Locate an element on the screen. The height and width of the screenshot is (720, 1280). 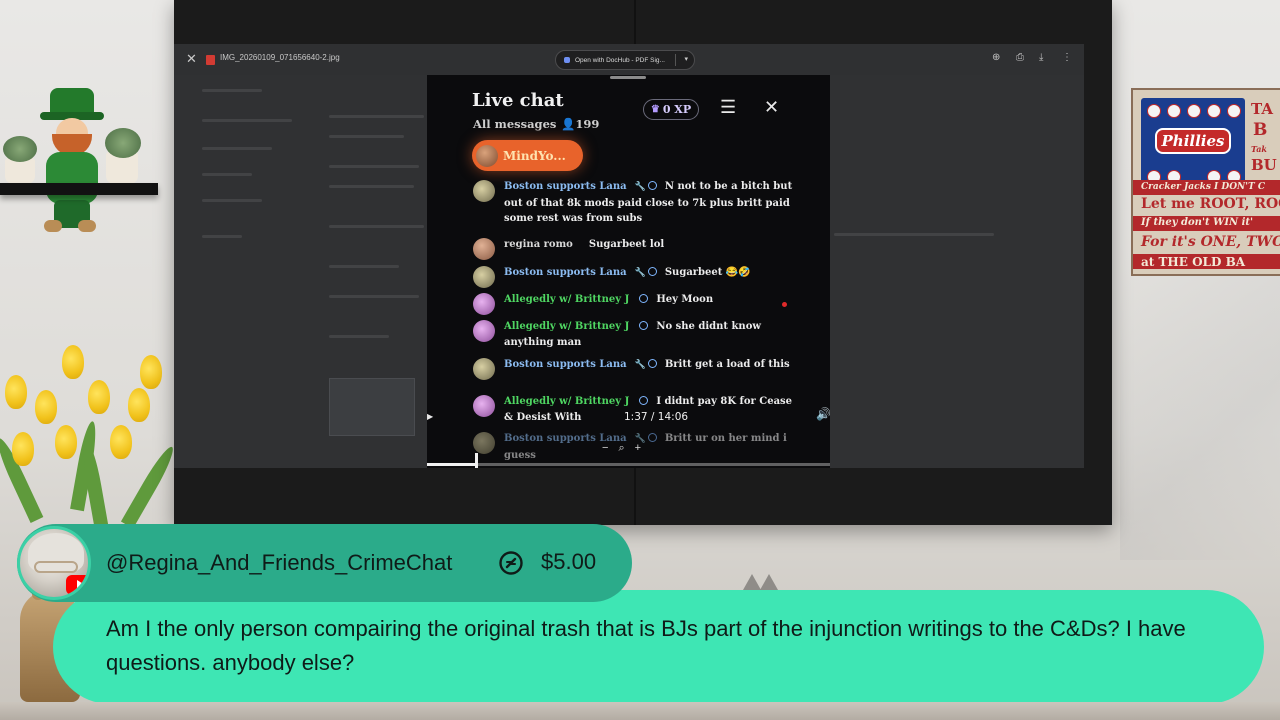
wall-shelf is located at coordinates (79, 189).